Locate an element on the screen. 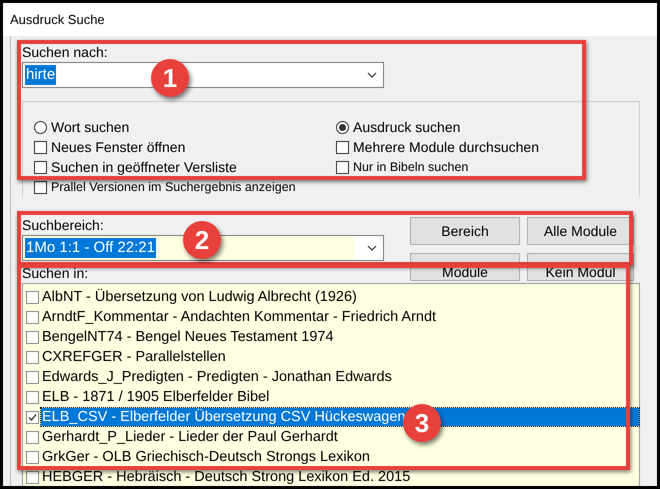 Image resolution: width=660 pixels, height=489 pixels. module-item: ArndtF_Kommentar - Andachten Kommentar - Friedrich Arndt is located at coordinates (238, 317).